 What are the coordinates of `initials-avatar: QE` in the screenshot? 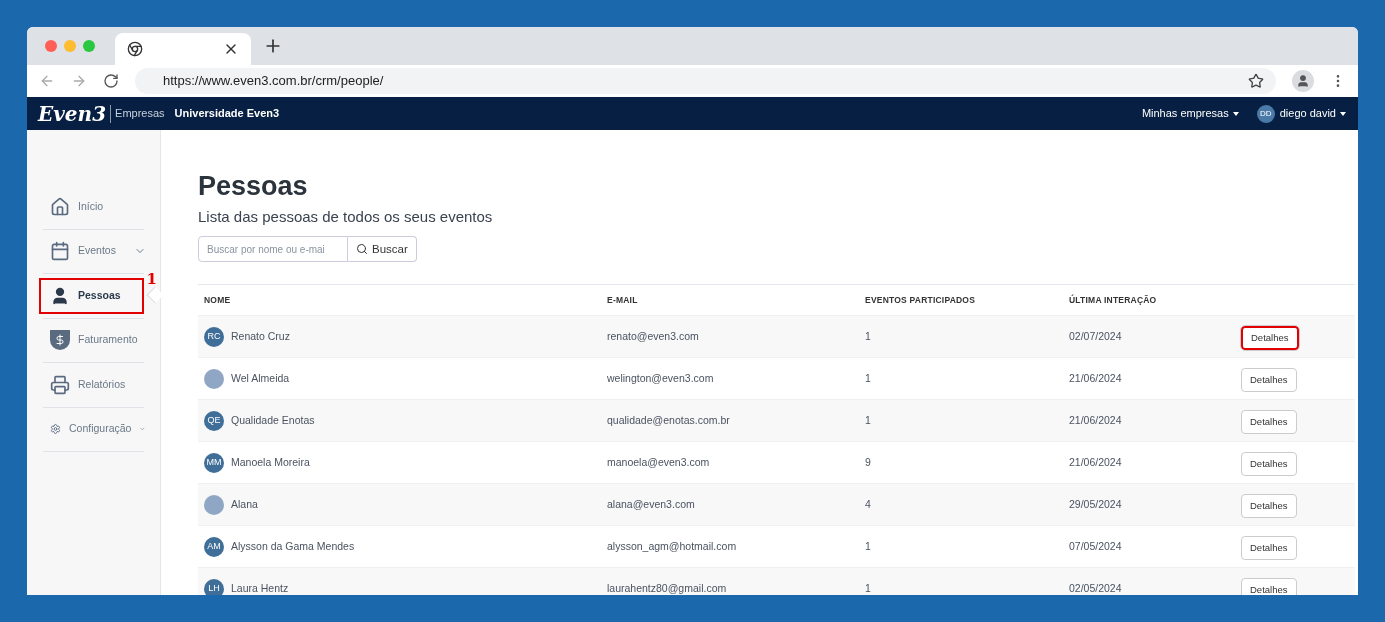 It's located at (214, 420).